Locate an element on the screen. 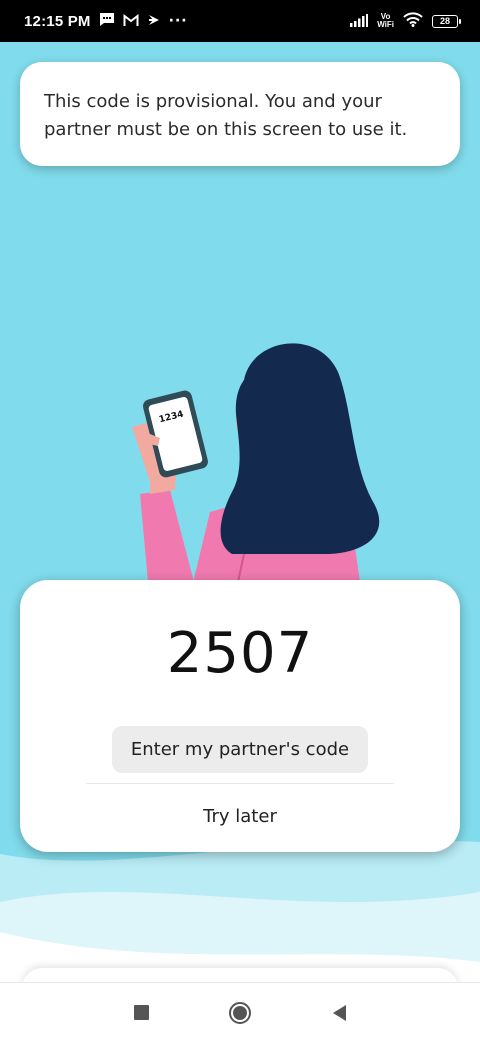 The width and height of the screenshot is (480, 1040). more-dots-icon: ··· is located at coordinates (178, 21).